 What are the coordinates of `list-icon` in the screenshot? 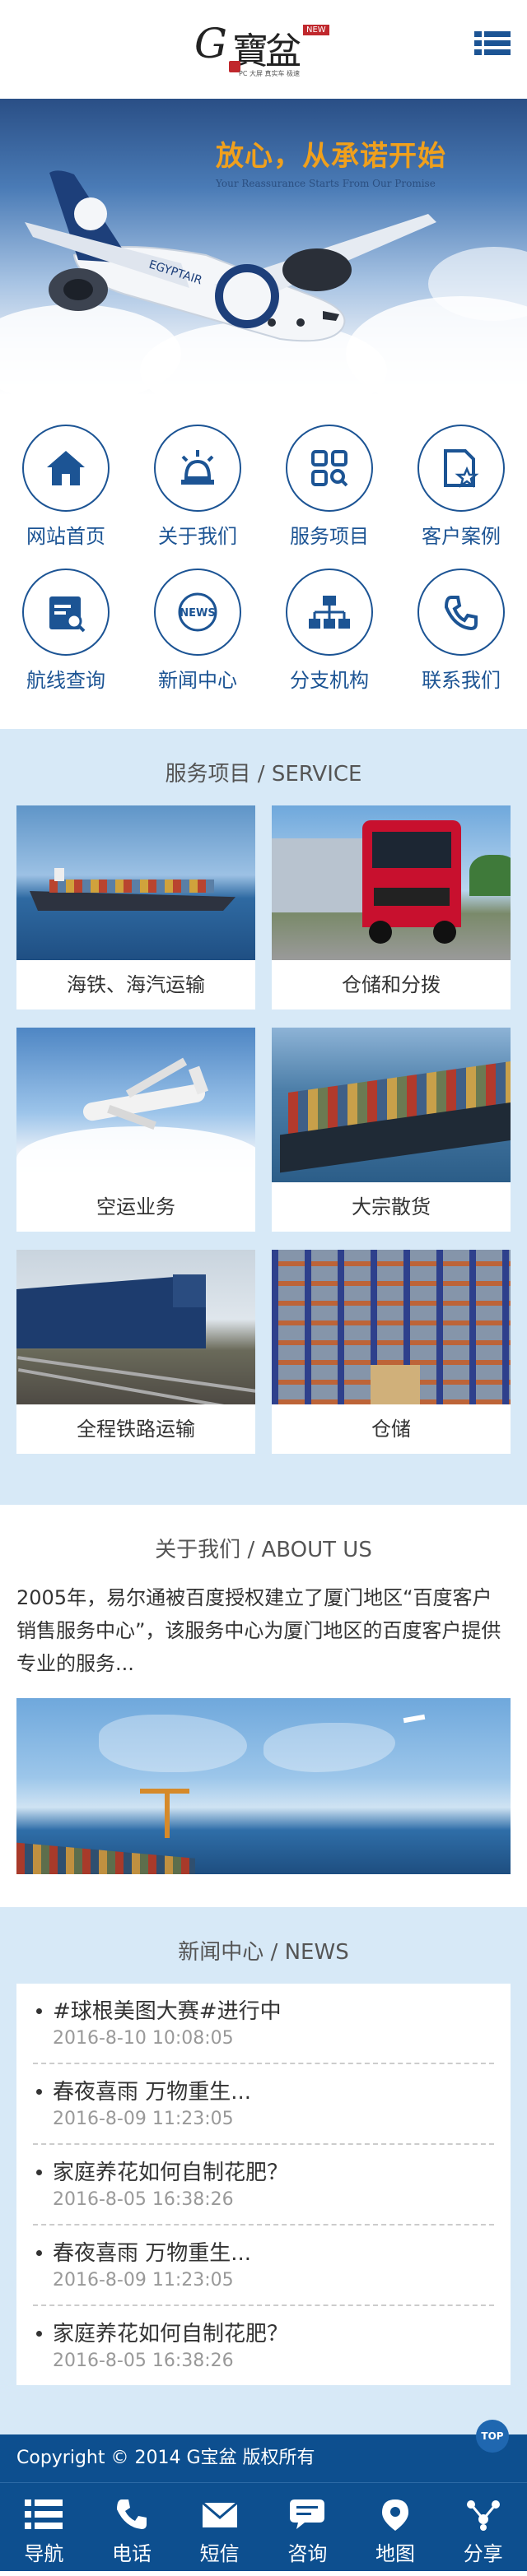 It's located at (44, 2514).